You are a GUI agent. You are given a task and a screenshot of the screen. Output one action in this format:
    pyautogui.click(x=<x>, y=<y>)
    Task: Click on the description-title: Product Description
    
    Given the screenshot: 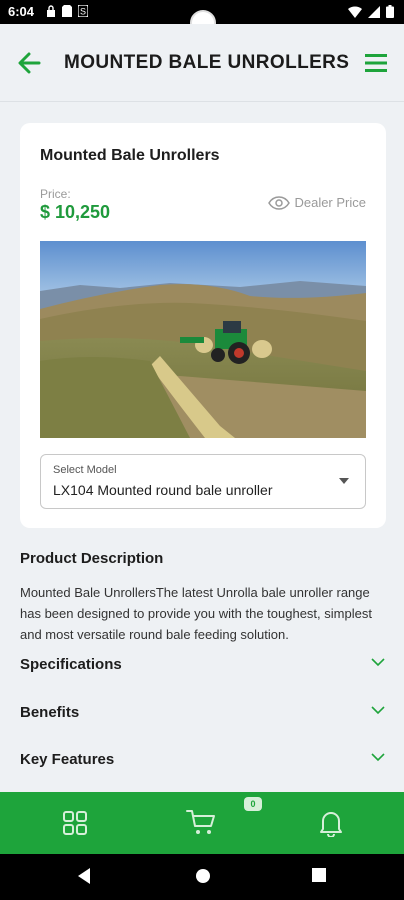 What is the action you would take?
    pyautogui.click(x=92, y=558)
    